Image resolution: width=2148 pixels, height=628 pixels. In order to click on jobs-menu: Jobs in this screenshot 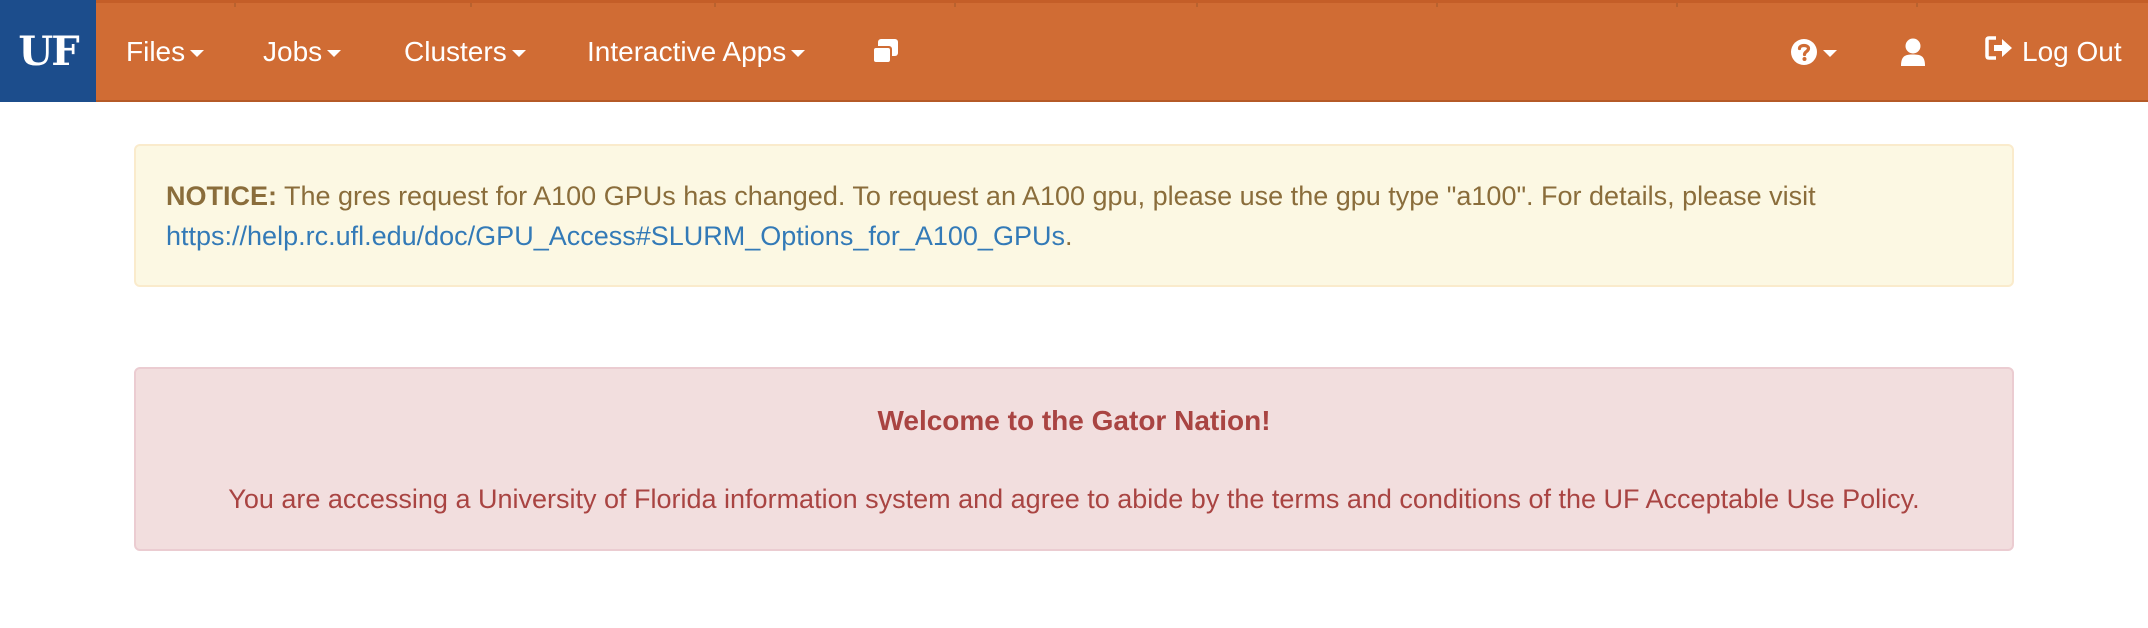, I will do `click(302, 51)`.